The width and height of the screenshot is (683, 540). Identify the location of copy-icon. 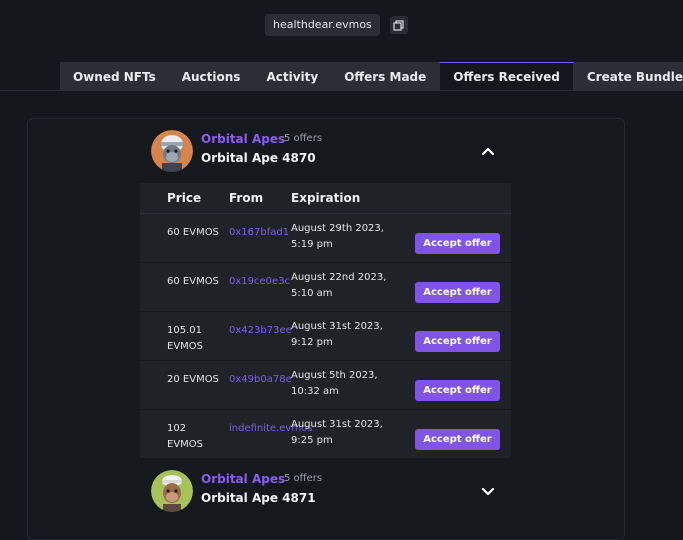
(398, 25).